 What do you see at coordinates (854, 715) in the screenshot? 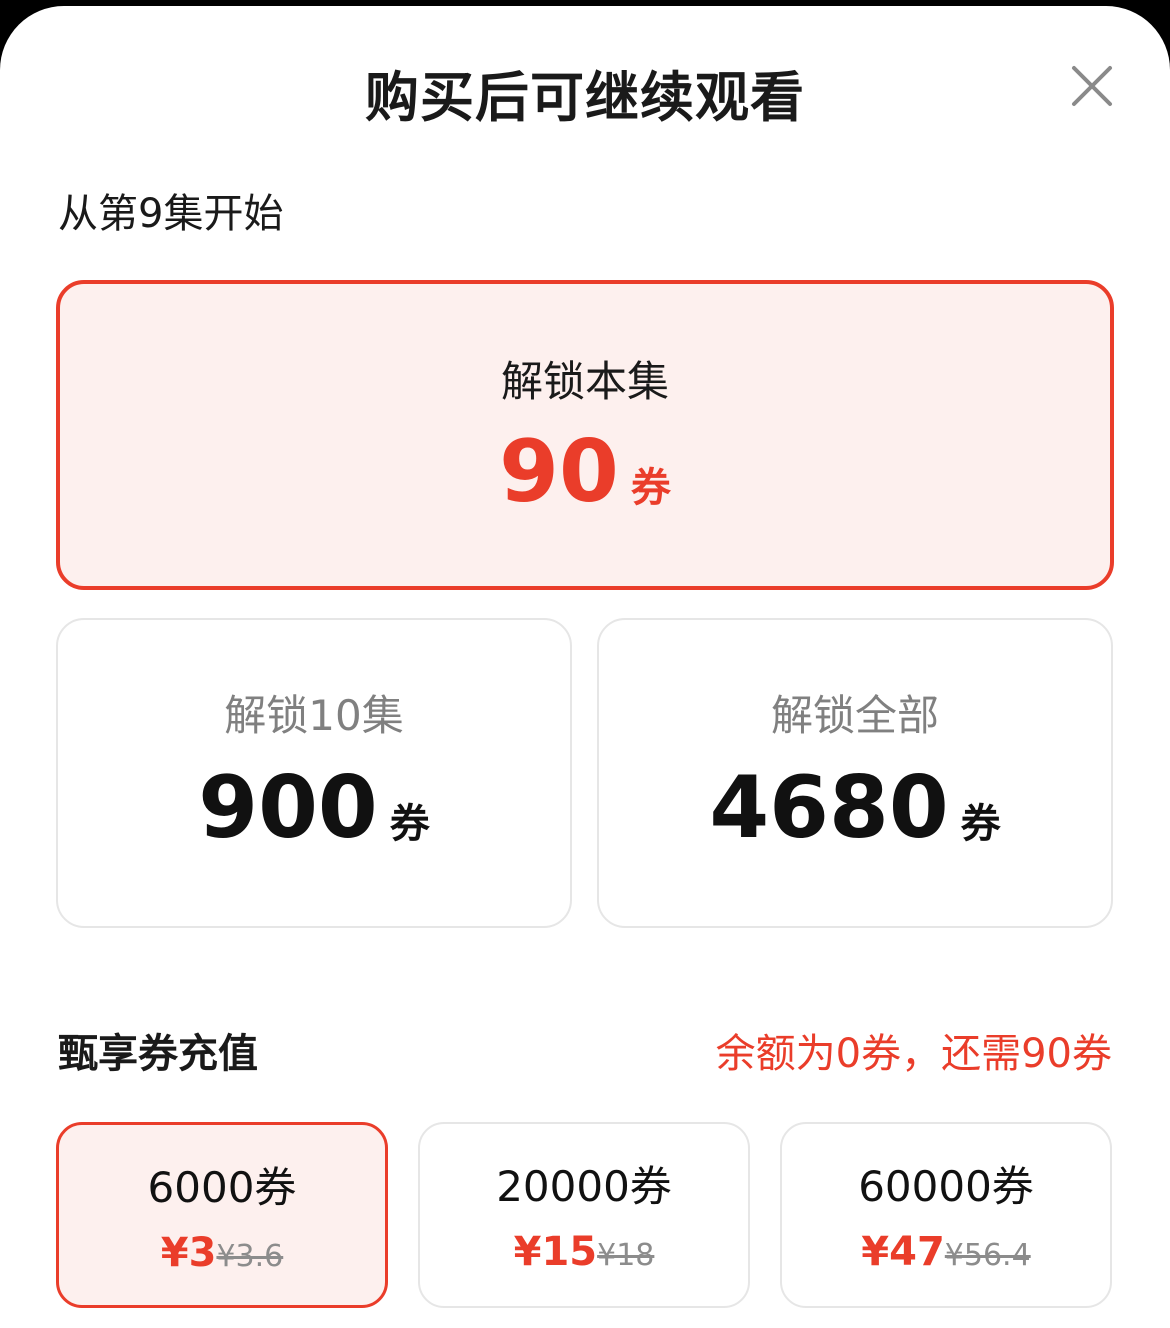
I see `option-label: 解锁全部` at bounding box center [854, 715].